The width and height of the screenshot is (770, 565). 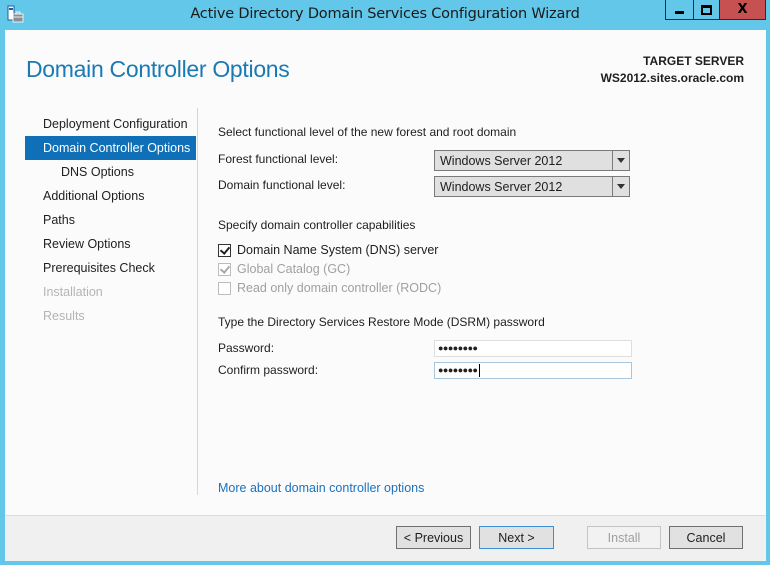 I want to click on minimize-button, so click(x=679, y=10).